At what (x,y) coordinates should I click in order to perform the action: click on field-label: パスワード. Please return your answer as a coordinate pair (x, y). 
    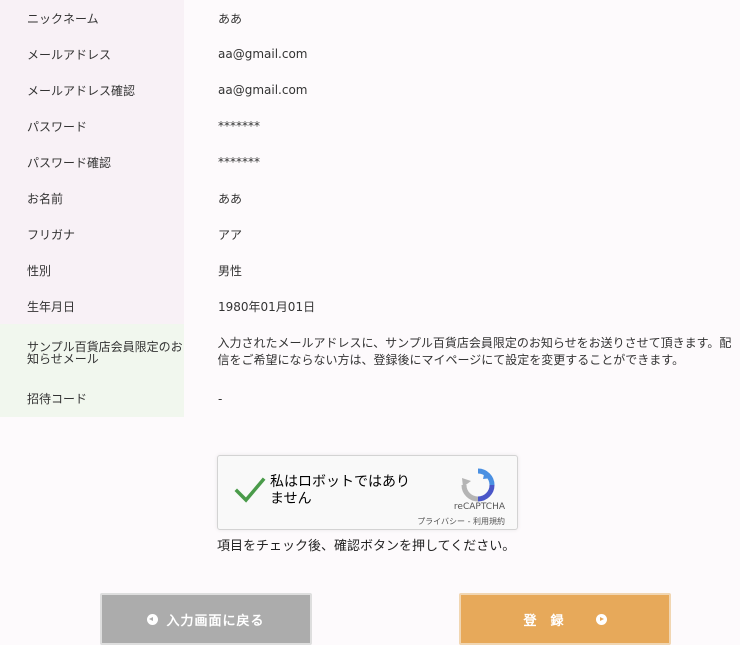
    Looking at the image, I should click on (92, 126).